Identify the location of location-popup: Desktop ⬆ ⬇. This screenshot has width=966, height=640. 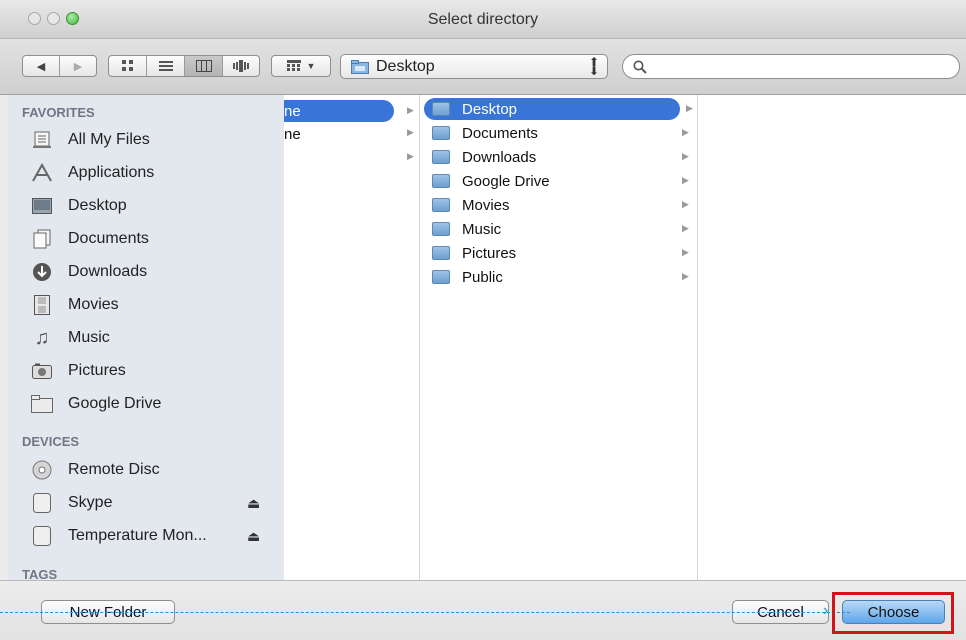
(474, 66).